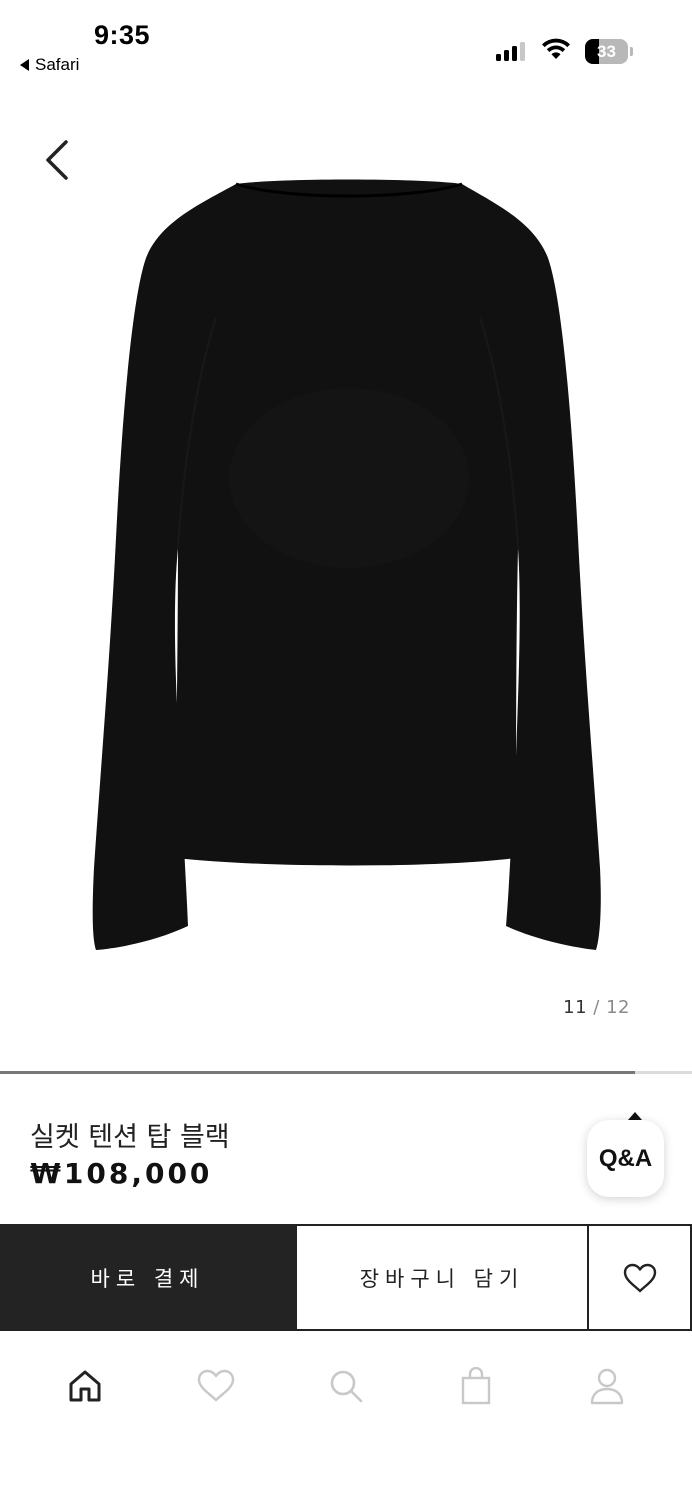 Image resolution: width=692 pixels, height=1500 pixels. Describe the element at coordinates (575, 1007) in the screenshot. I see `image-counter-current: 11` at that location.